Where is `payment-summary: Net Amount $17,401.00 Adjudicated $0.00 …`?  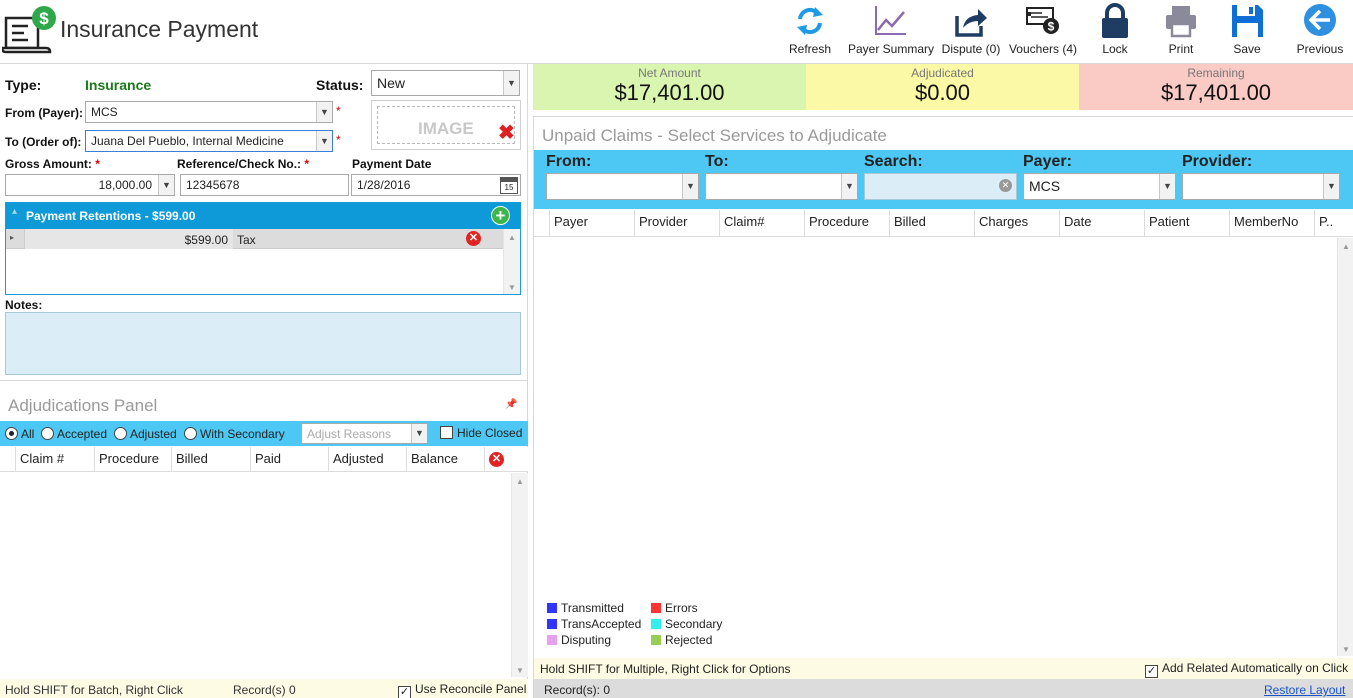 payment-summary: Net Amount $17,401.00 Adjudicated $0.00 … is located at coordinates (943, 87).